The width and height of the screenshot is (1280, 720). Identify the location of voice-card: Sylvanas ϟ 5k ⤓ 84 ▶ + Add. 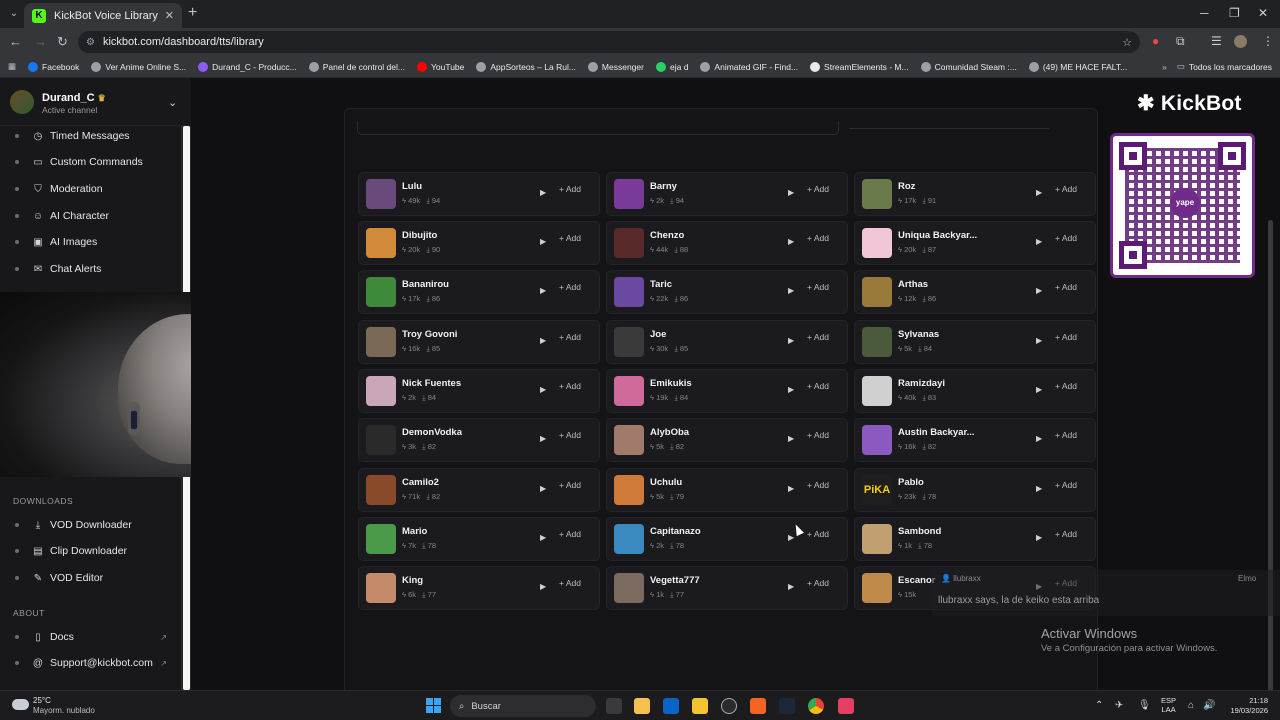
(975, 342).